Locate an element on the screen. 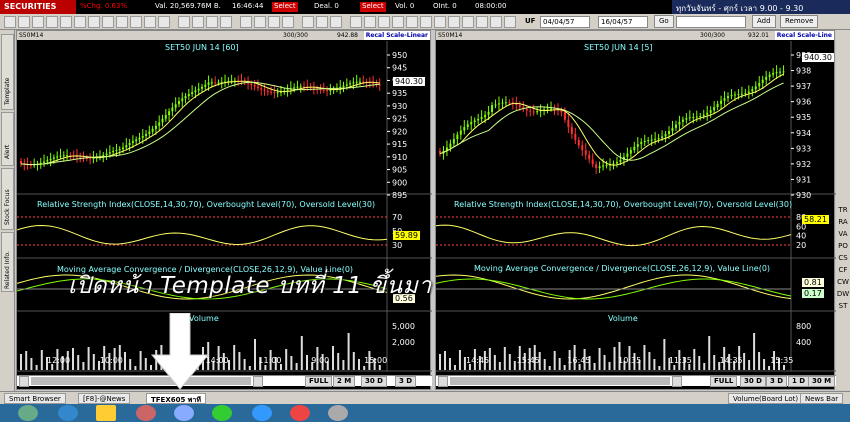 This screenshot has width=850, height=422. side-letter-va: VA is located at coordinates (843, 234).